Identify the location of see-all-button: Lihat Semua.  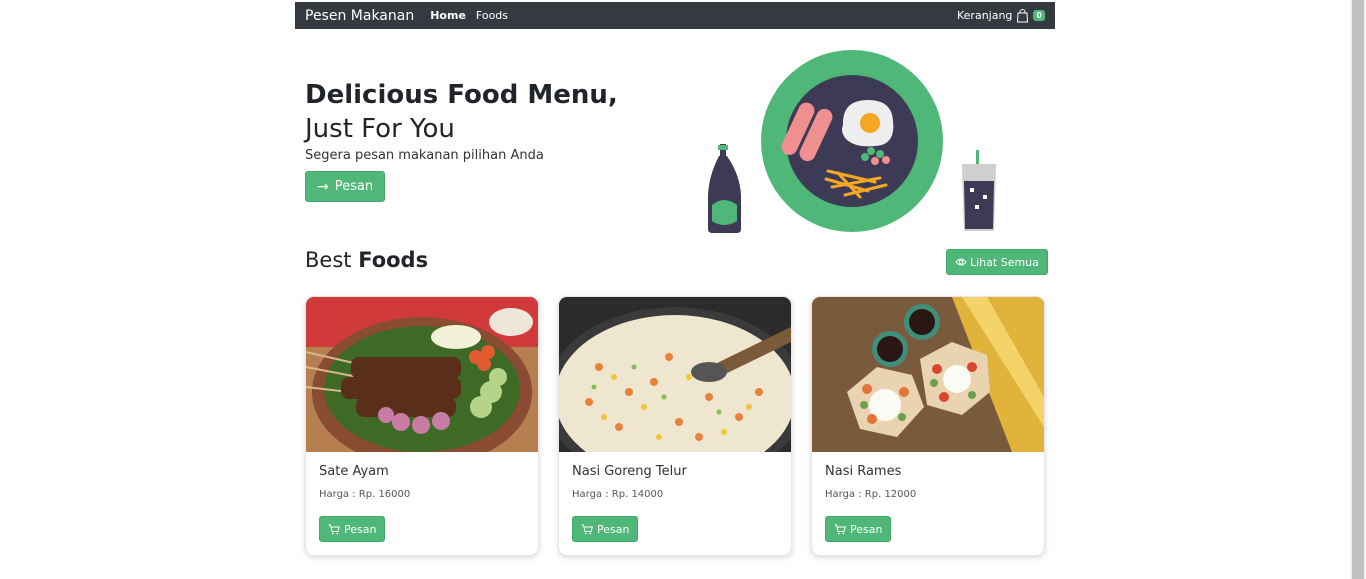
(997, 262).